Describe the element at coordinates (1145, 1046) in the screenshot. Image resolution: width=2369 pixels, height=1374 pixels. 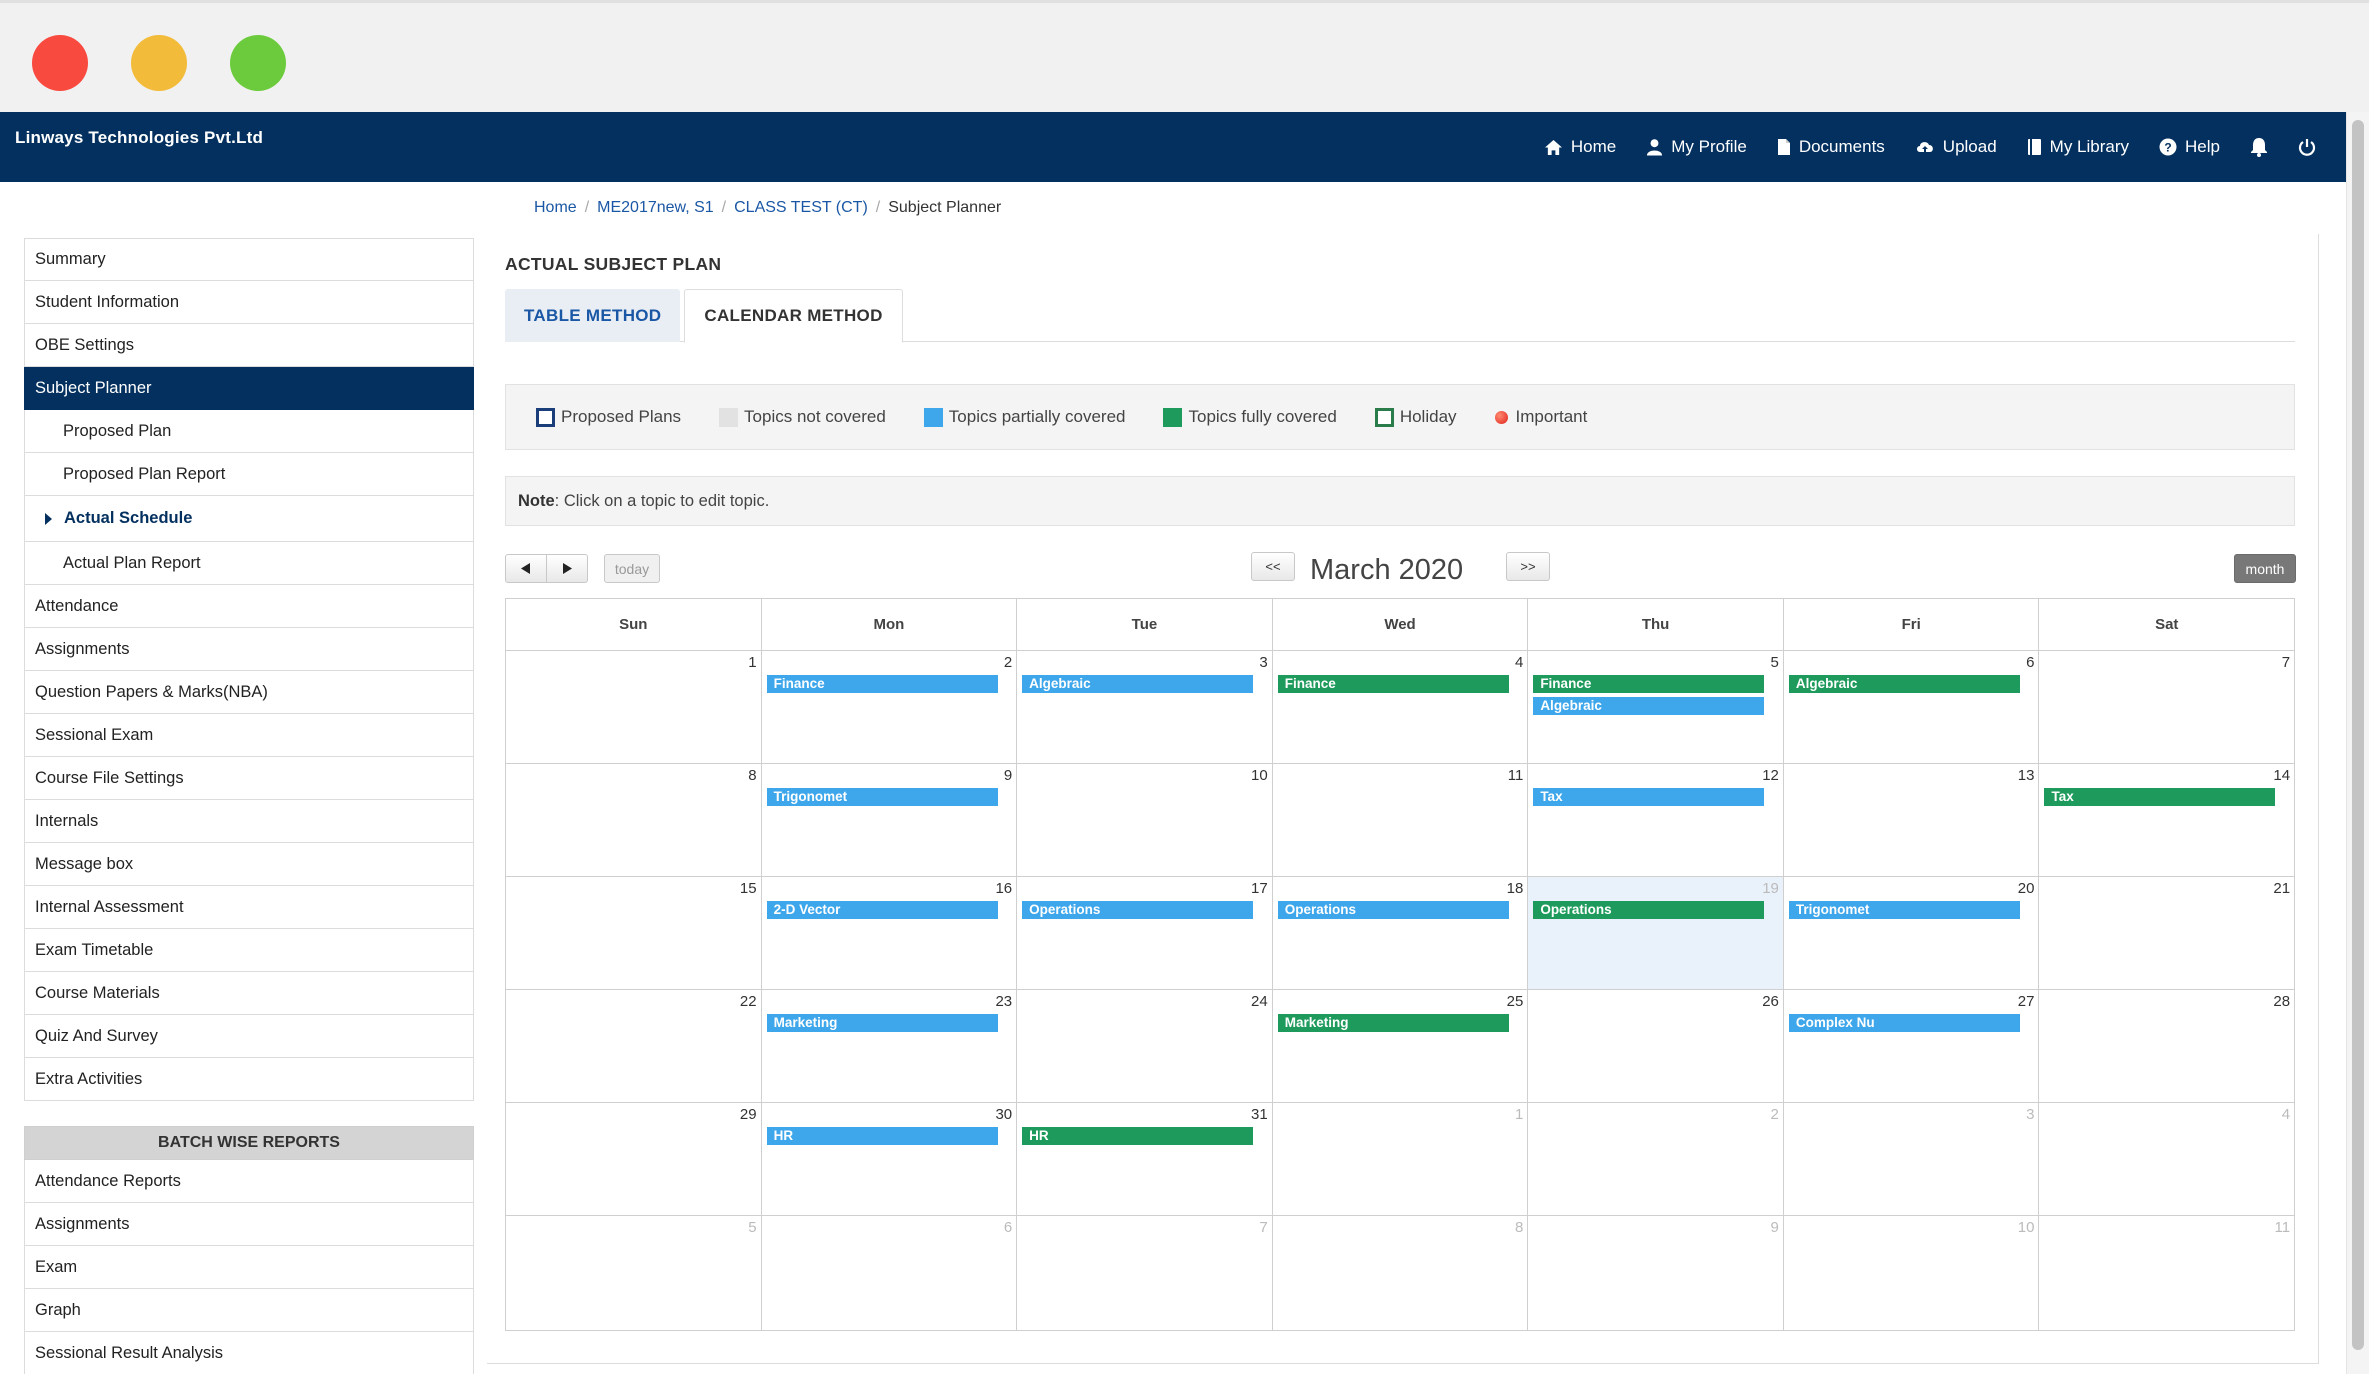
I see `calendar-day-cell: 24` at that location.